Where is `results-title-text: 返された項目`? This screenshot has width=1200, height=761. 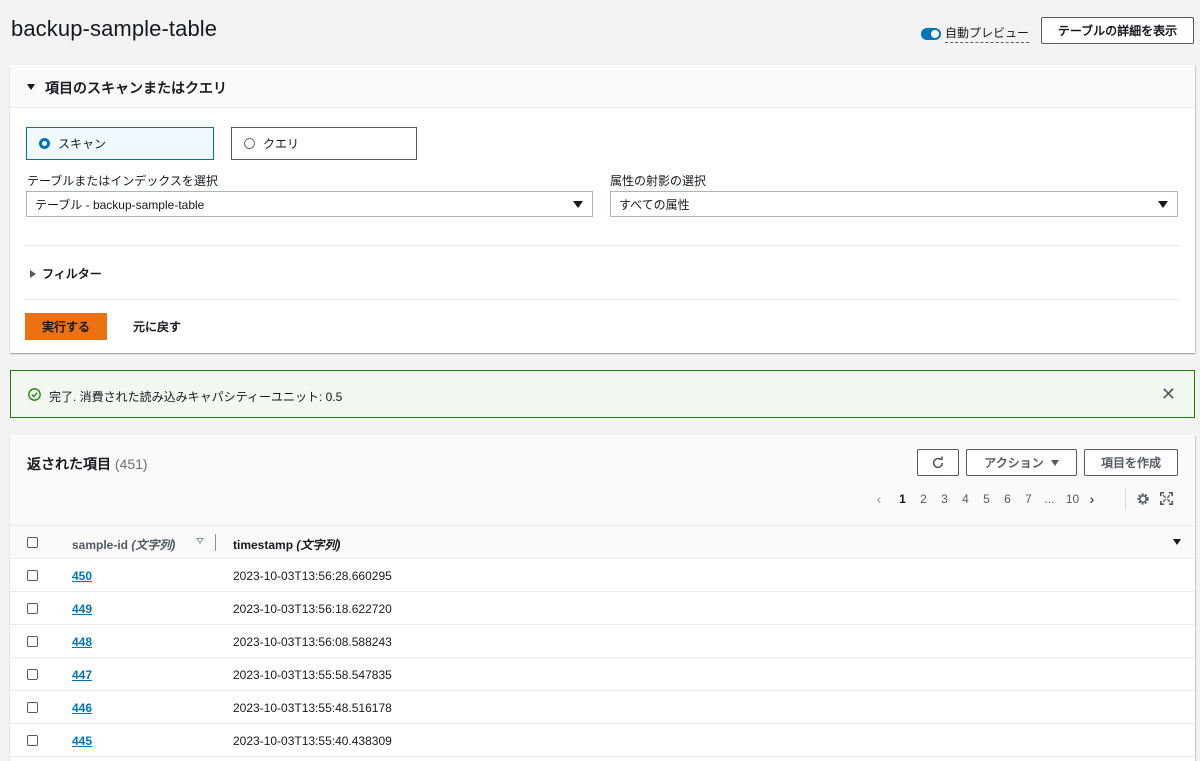 results-title-text: 返された項目 is located at coordinates (69, 464).